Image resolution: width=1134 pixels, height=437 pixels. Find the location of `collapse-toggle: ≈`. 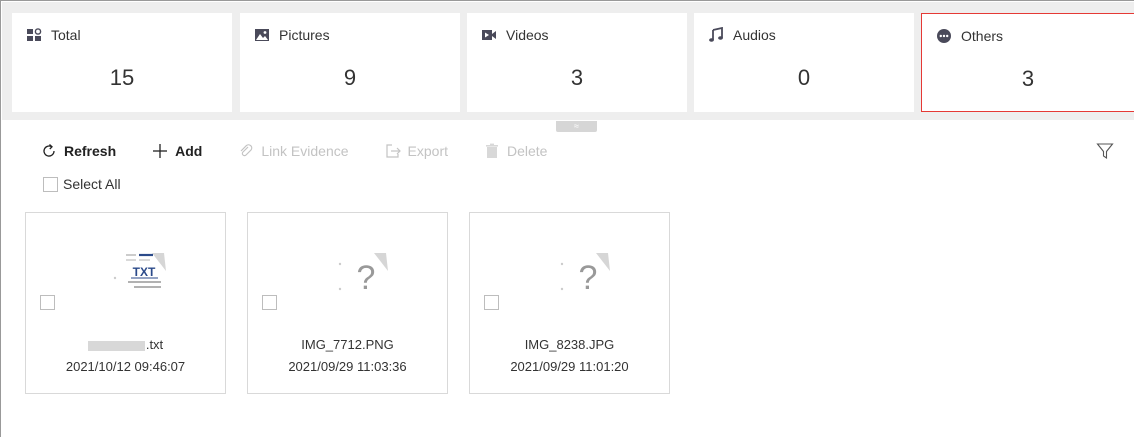

collapse-toggle: ≈ is located at coordinates (576, 126).